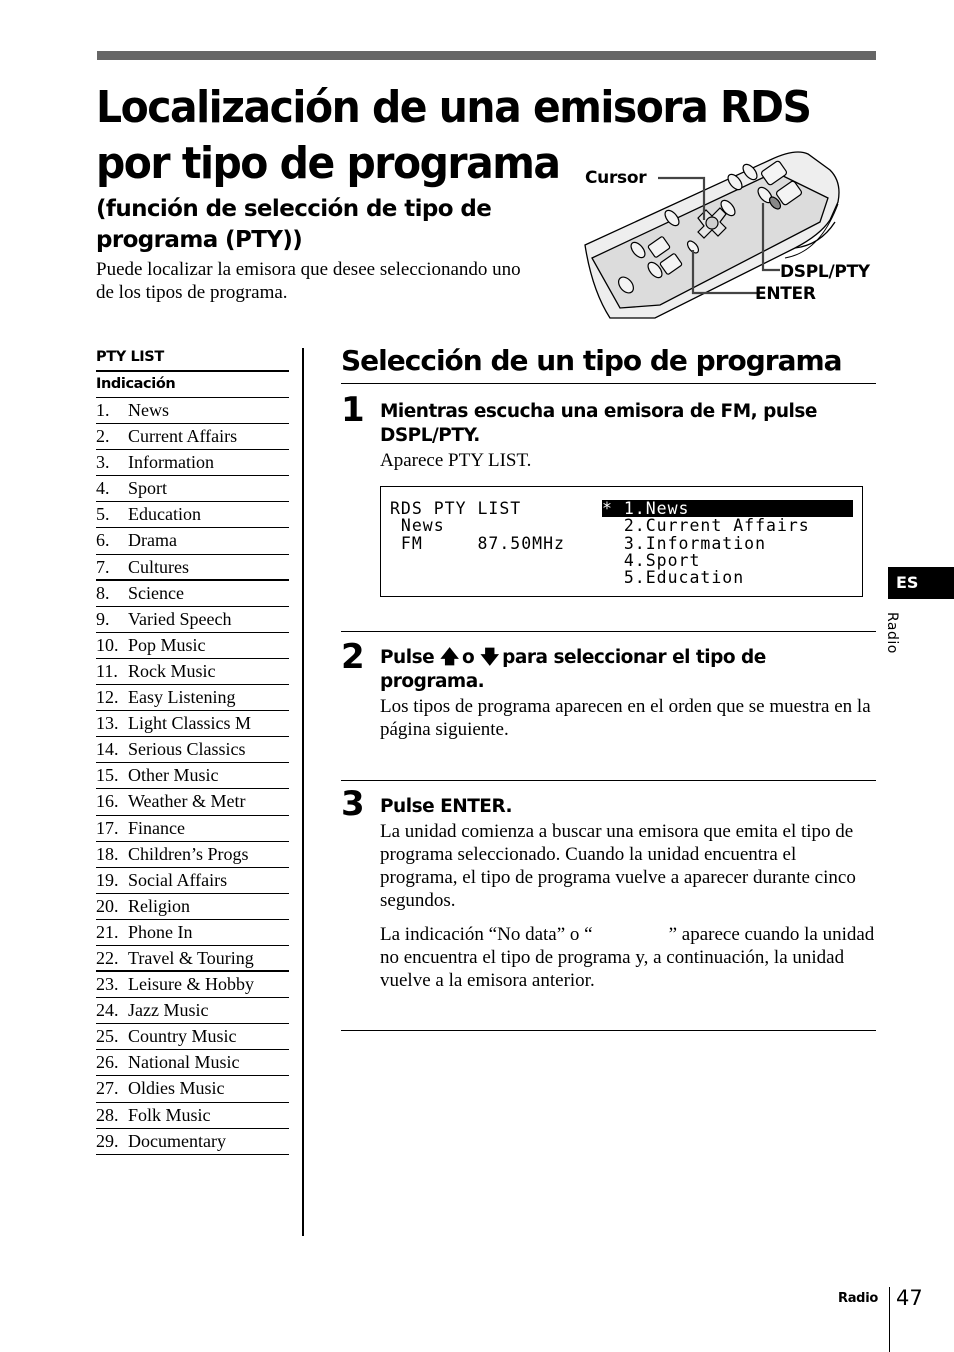 The image size is (954, 1352). Describe the element at coordinates (107, 697) in the screenshot. I see `pty-item-number: 12.` at that location.